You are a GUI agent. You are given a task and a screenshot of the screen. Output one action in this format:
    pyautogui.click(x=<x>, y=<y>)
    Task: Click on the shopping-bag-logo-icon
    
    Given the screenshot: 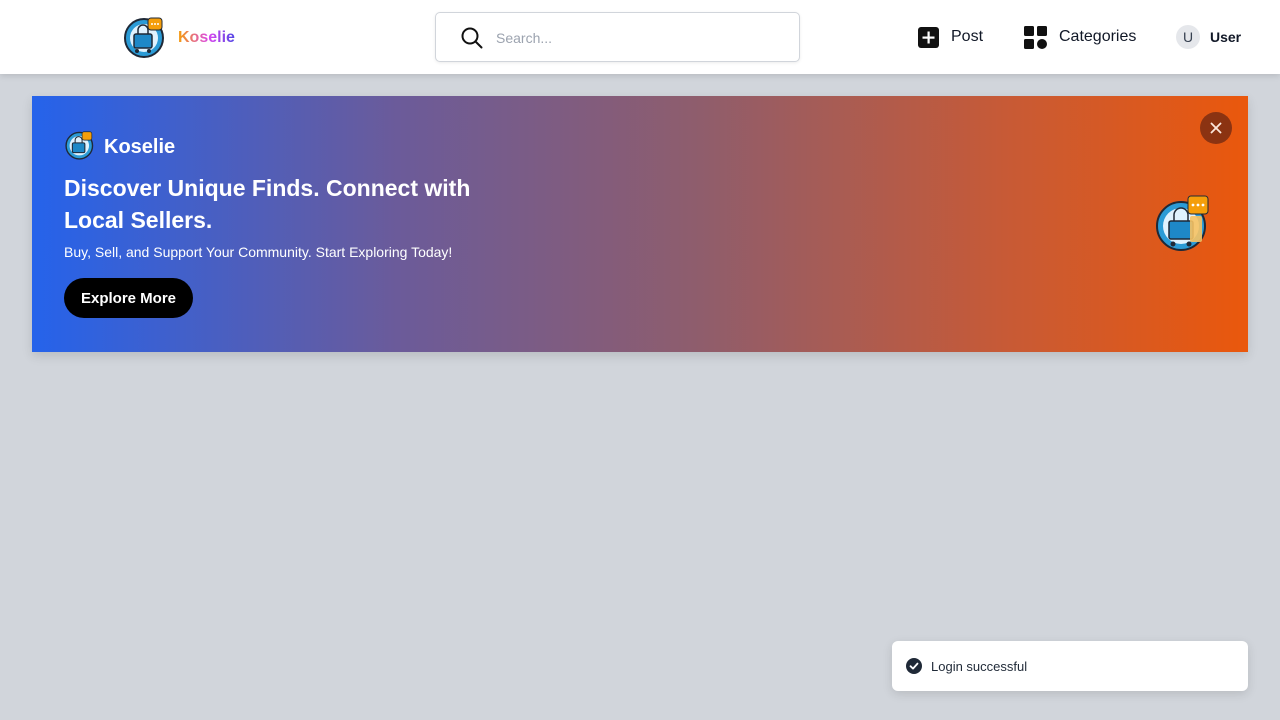 What is the action you would take?
    pyautogui.click(x=144, y=37)
    